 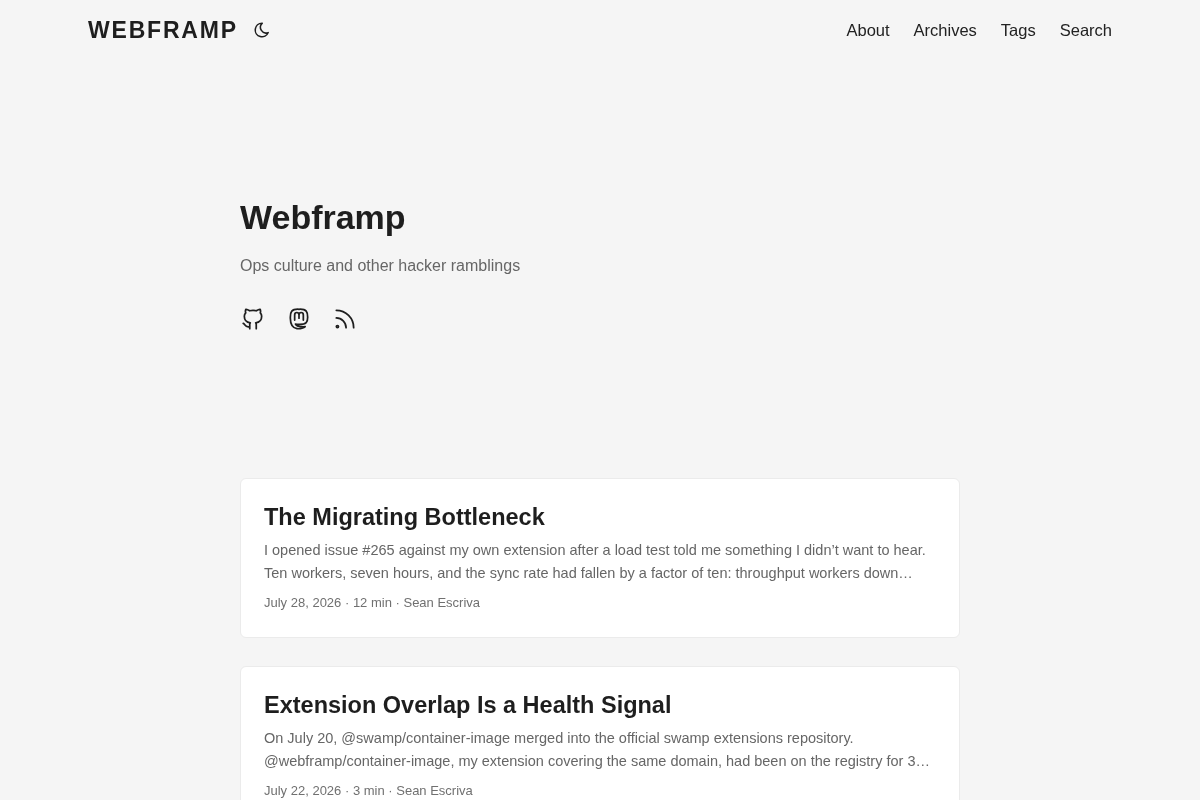 I want to click on post-title-link: The Migrating Bottleneck, so click(x=404, y=517).